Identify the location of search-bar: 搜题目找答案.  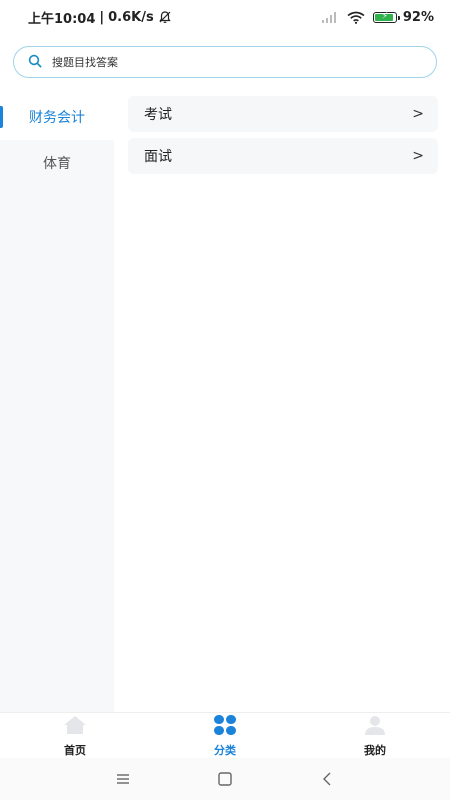
(225, 62).